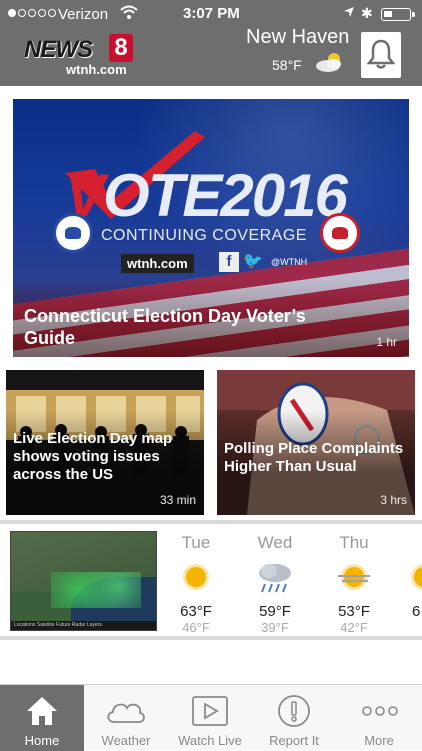  Describe the element at coordinates (83, 14) in the screenshot. I see `carrier-name: Verizon` at that location.